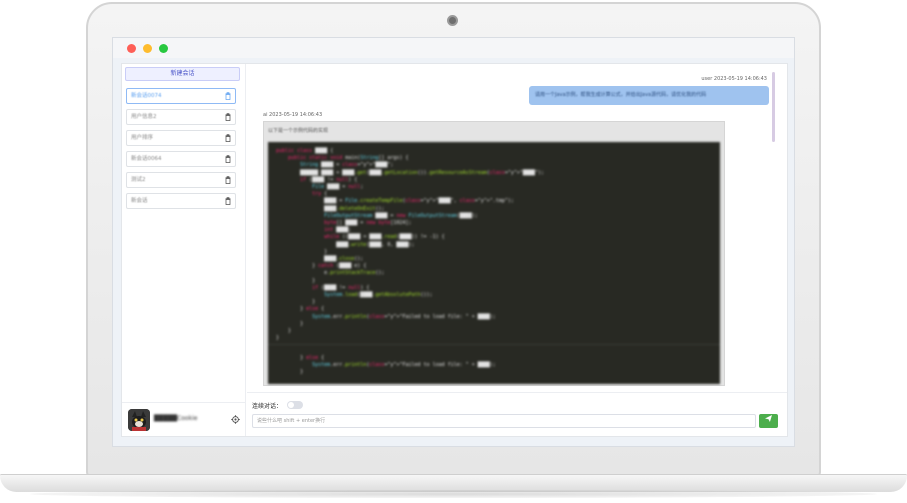 The width and height of the screenshot is (907, 503). Describe the element at coordinates (330, 208) in the screenshot. I see `code-line: ████.deleteOnExit();` at that location.